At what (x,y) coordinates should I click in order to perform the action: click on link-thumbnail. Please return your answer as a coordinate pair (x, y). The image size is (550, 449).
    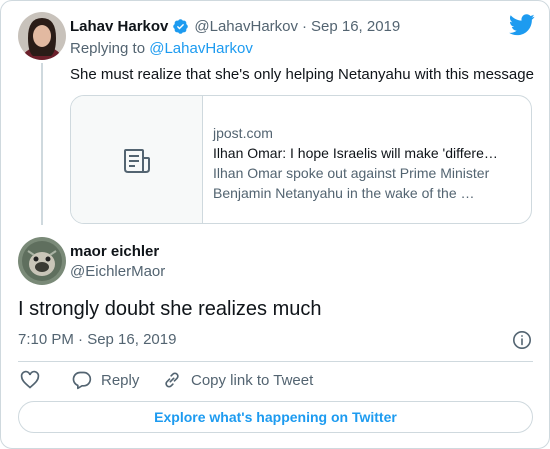
    Looking at the image, I should click on (137, 159).